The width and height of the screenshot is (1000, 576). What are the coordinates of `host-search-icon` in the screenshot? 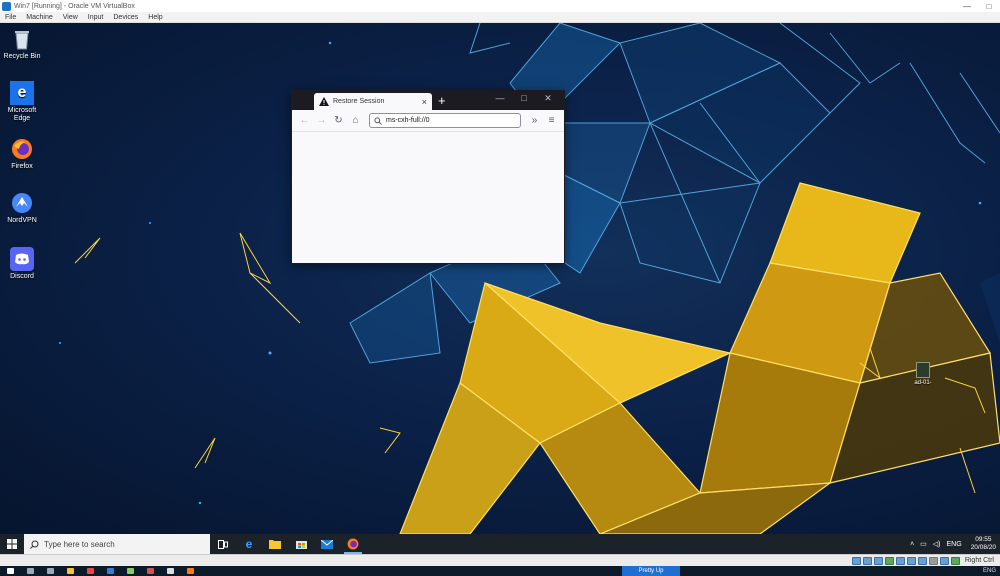 It's located at (30, 571).